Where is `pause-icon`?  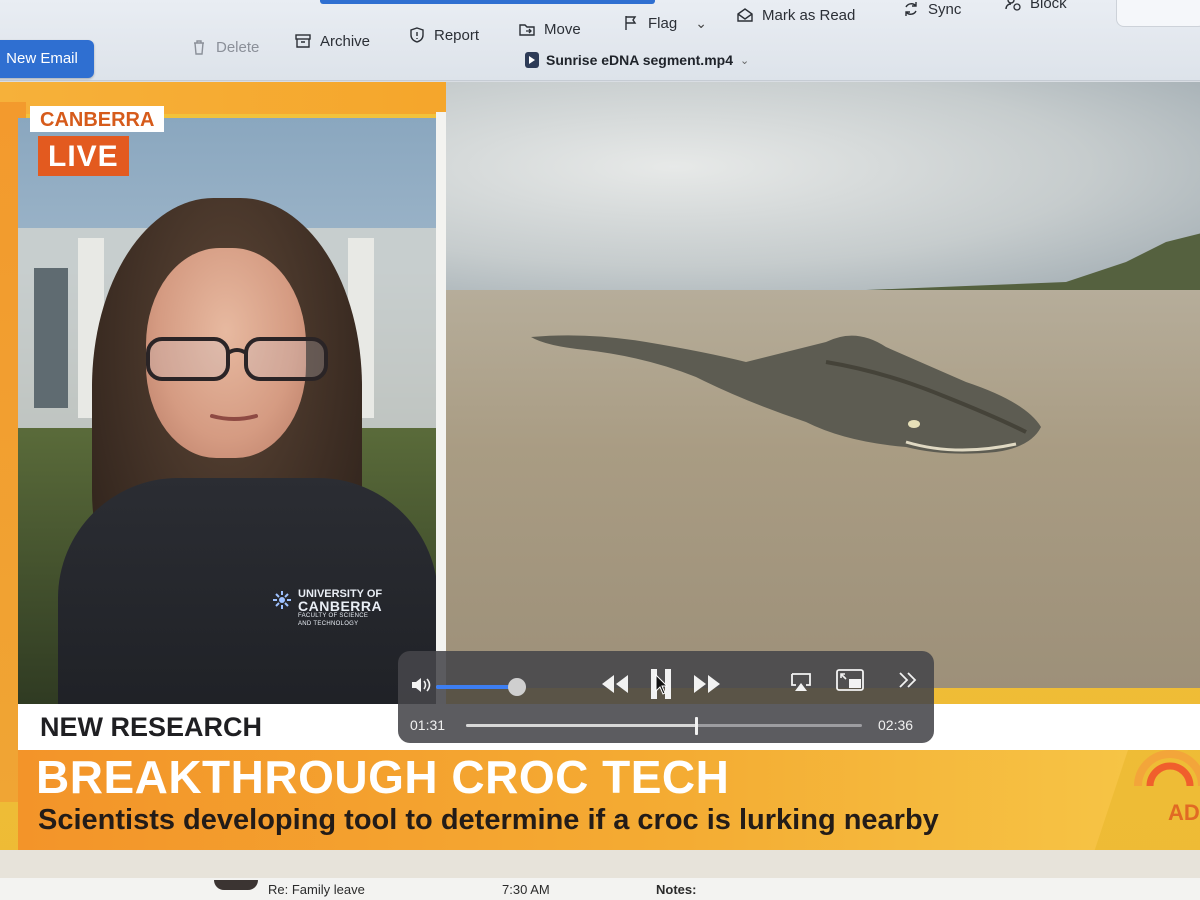
pause-icon is located at coordinates (661, 684).